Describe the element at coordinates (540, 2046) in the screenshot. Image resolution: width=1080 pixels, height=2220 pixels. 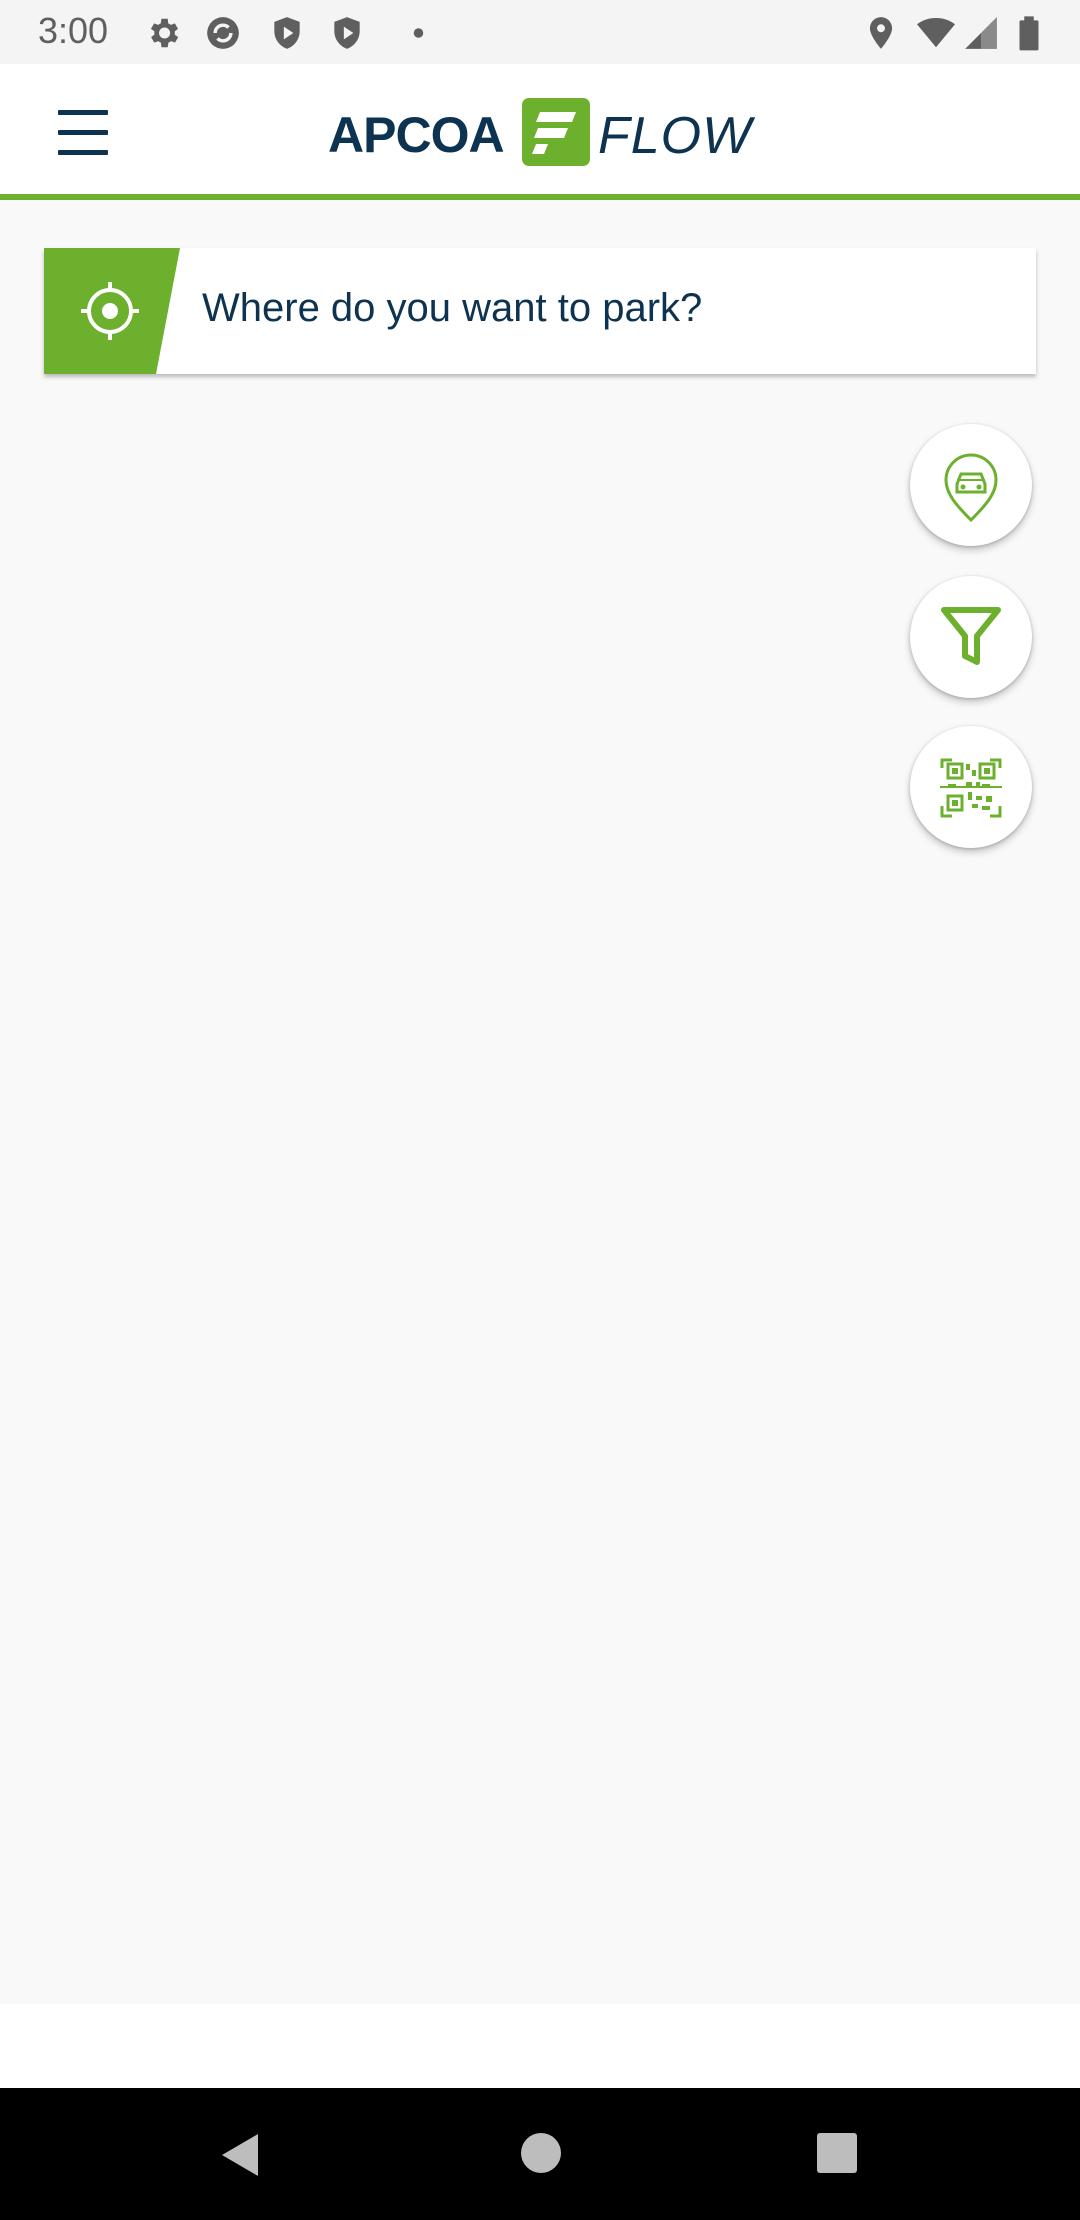
I see `bottom-panel` at that location.